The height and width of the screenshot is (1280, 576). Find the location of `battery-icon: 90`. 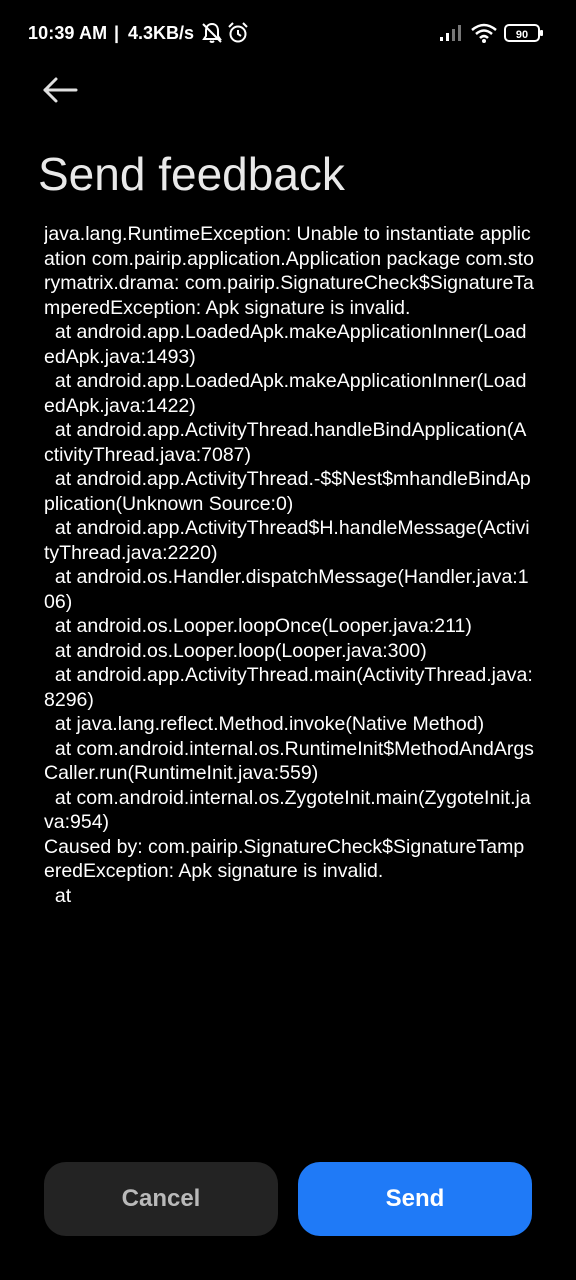

battery-icon: 90 is located at coordinates (524, 33).